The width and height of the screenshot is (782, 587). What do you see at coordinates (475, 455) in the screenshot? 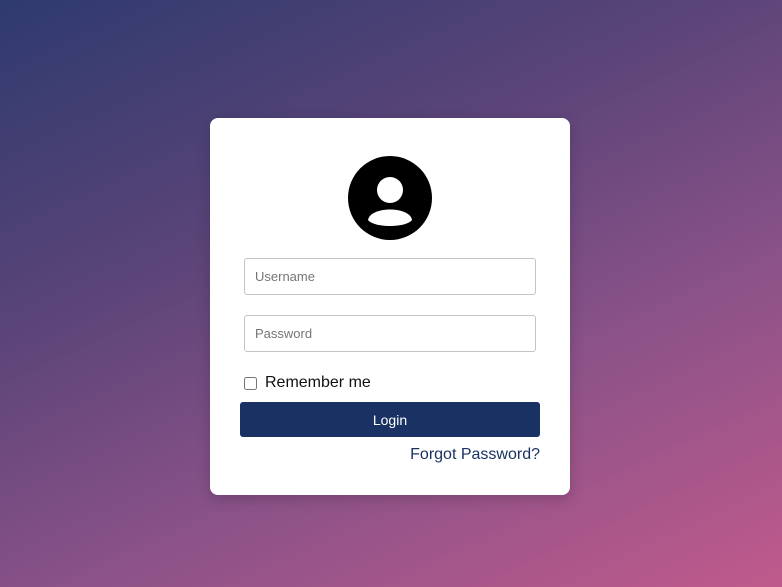
I see `forgot-password-link: Forgot Password?` at bounding box center [475, 455].